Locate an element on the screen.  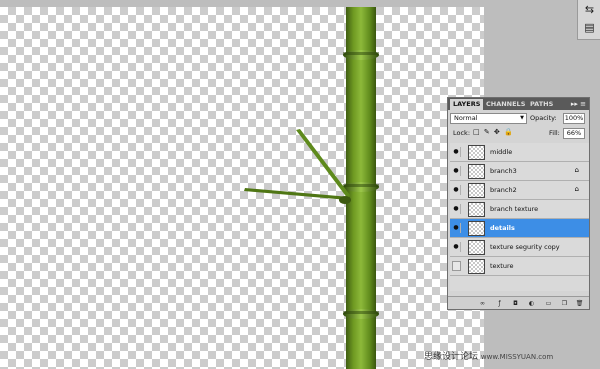
right-tool-strip: ⇆ ▤ is located at coordinates (588, 20).